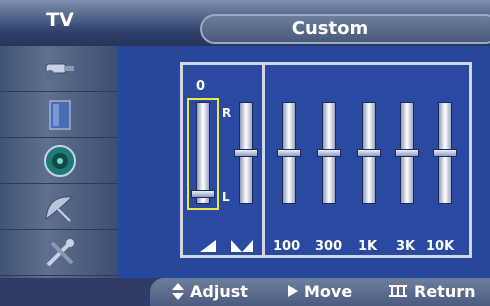  I want to click on sidebar-item-channel, so click(59, 207).